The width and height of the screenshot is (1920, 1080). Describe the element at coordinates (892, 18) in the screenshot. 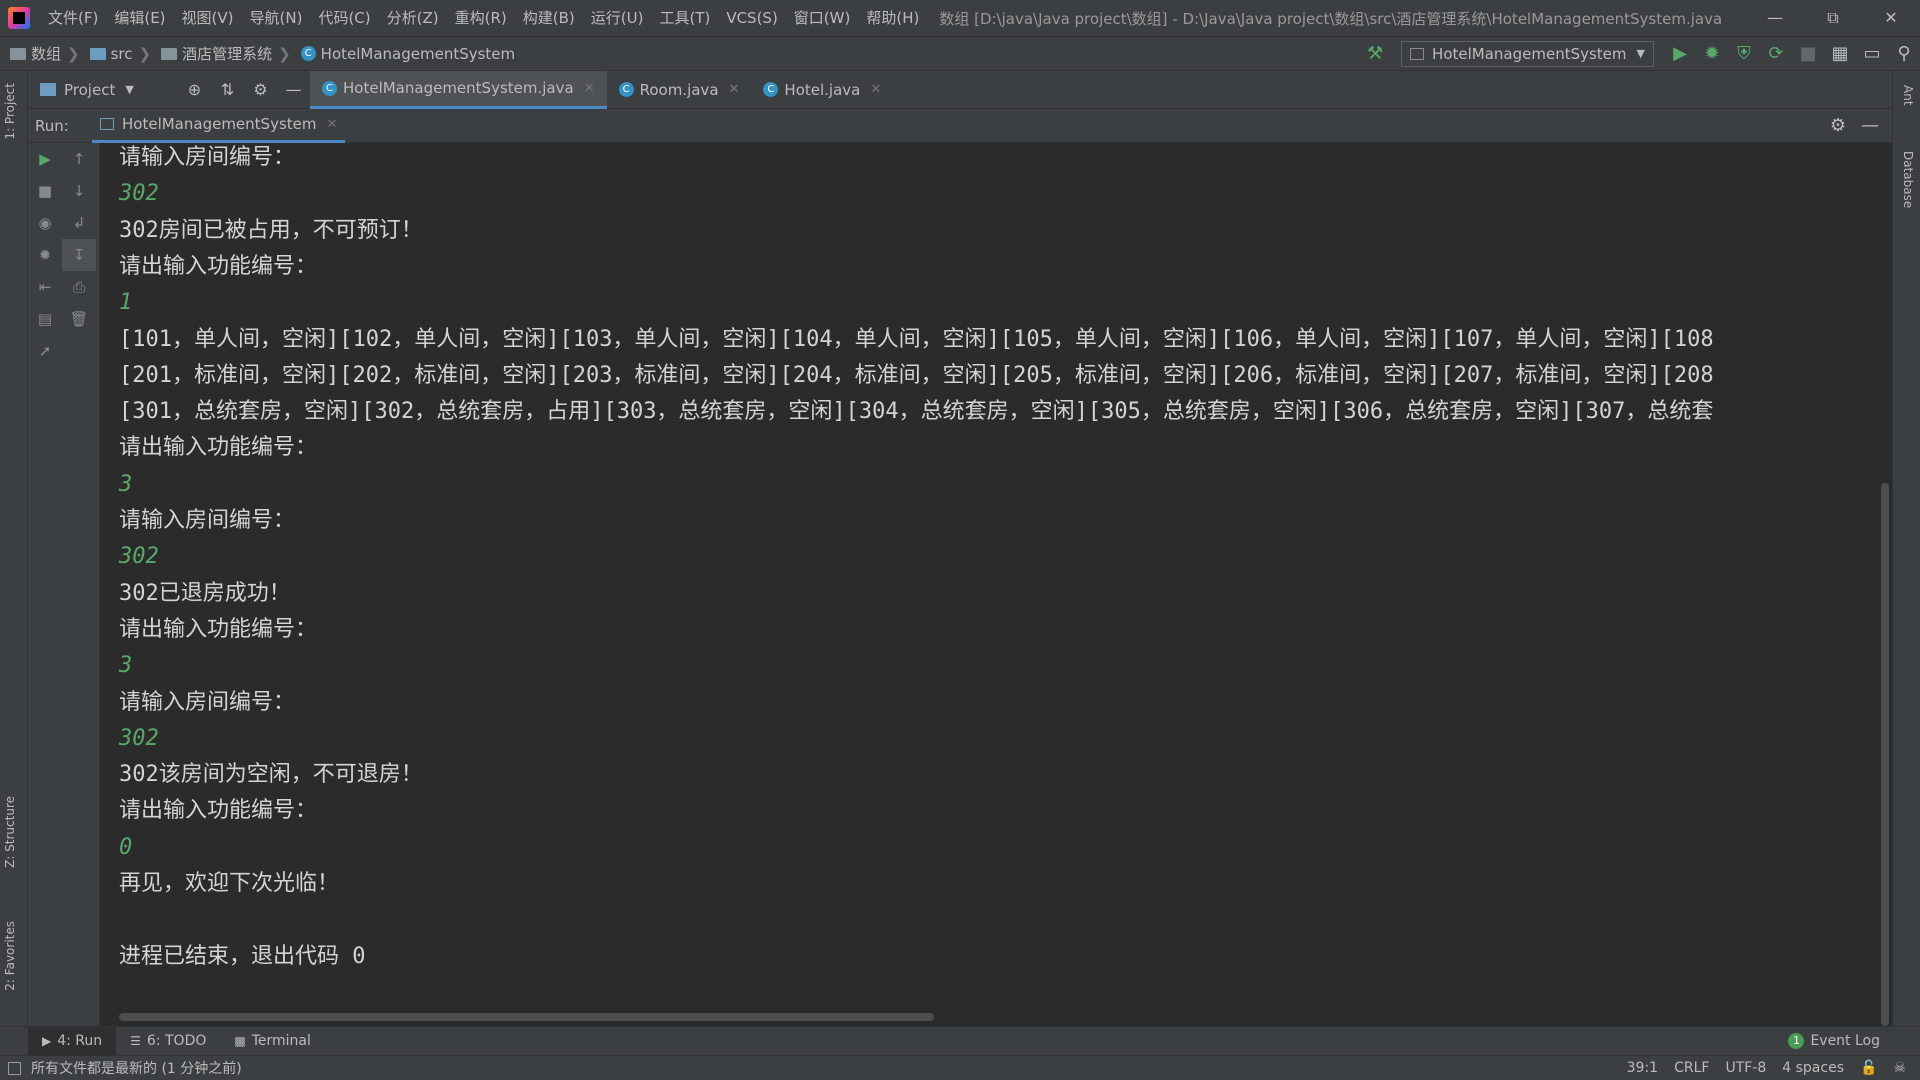

I see `menu-help: 帮助(H)` at that location.